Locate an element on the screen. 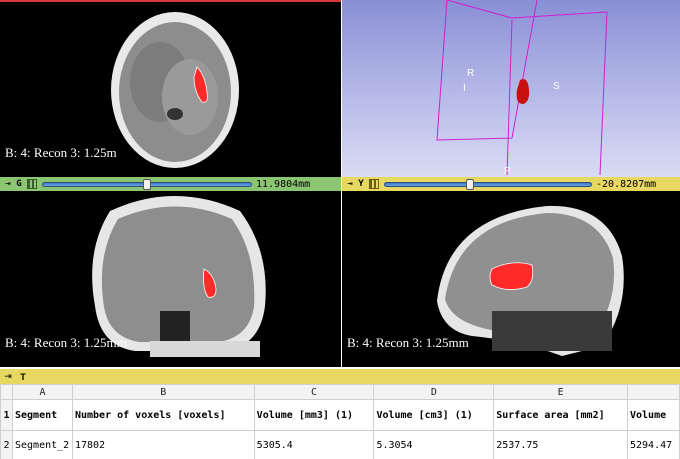 The width and height of the screenshot is (680, 459). column-header-a: A is located at coordinates (42, 392).